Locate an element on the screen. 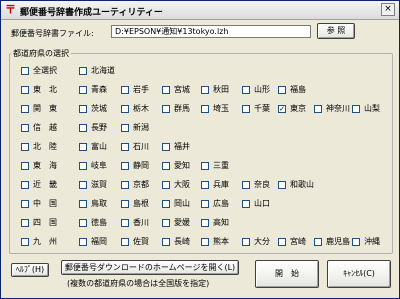  prefecture-checkbox: 石川 is located at coordinates (135, 147).